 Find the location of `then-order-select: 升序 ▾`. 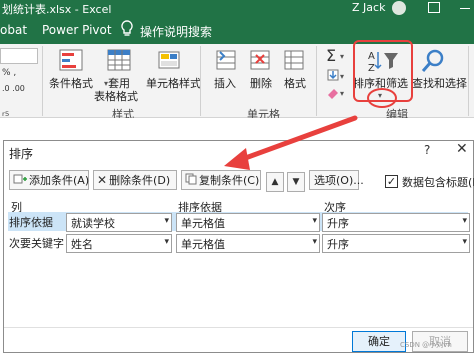

then-order-select: 升序 ▾ is located at coordinates (396, 243).